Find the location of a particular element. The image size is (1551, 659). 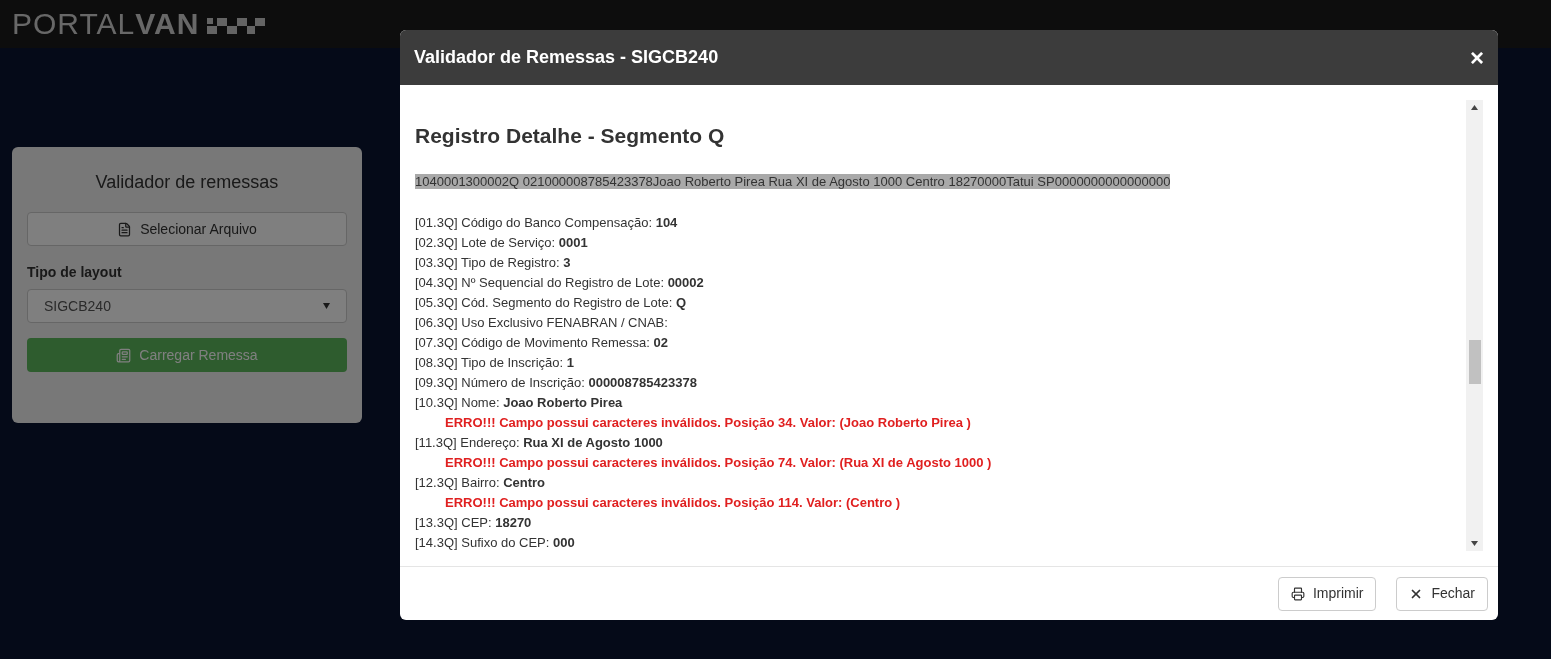

field-line: [10.3Q] Nome: Joao Roberto Pirea is located at coordinates (519, 402).